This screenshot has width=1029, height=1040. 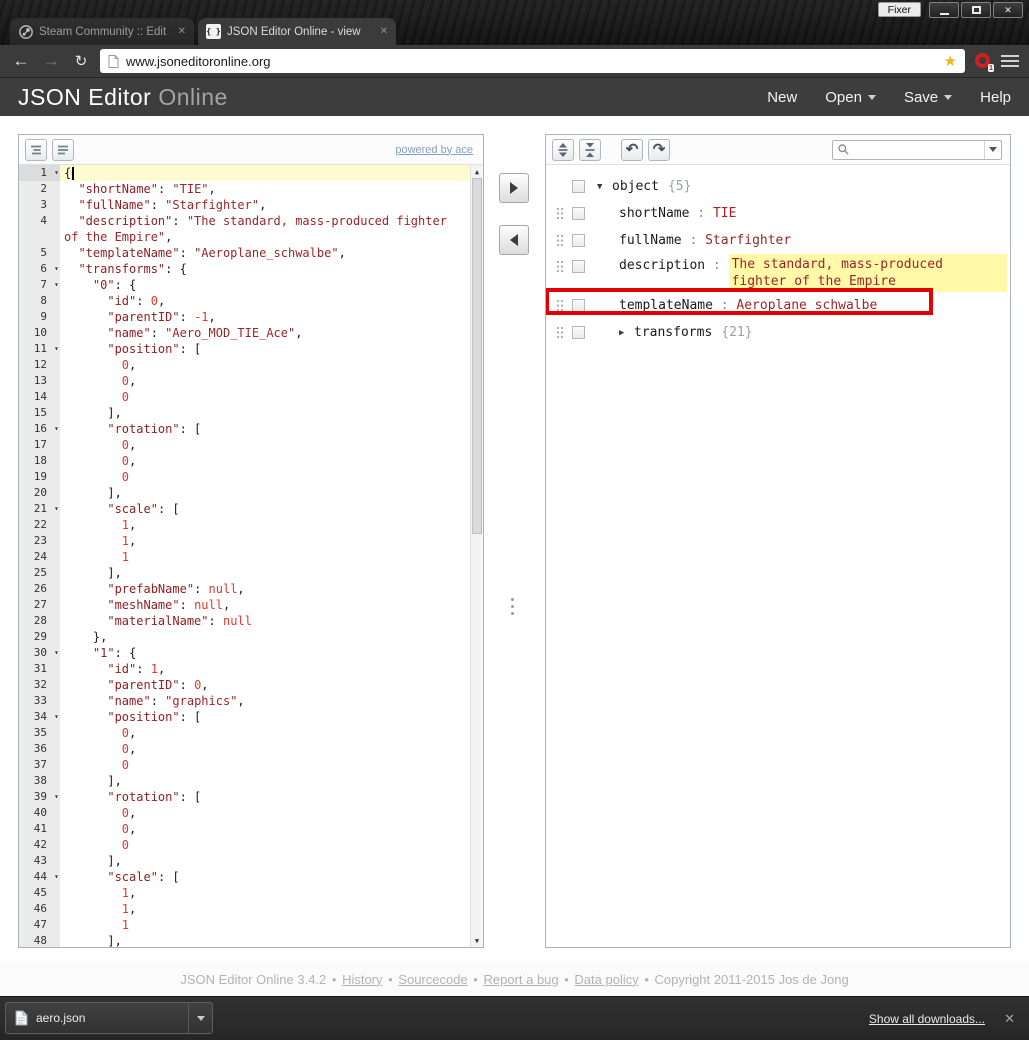 I want to click on header-menu-new: New, so click(x=782, y=97).